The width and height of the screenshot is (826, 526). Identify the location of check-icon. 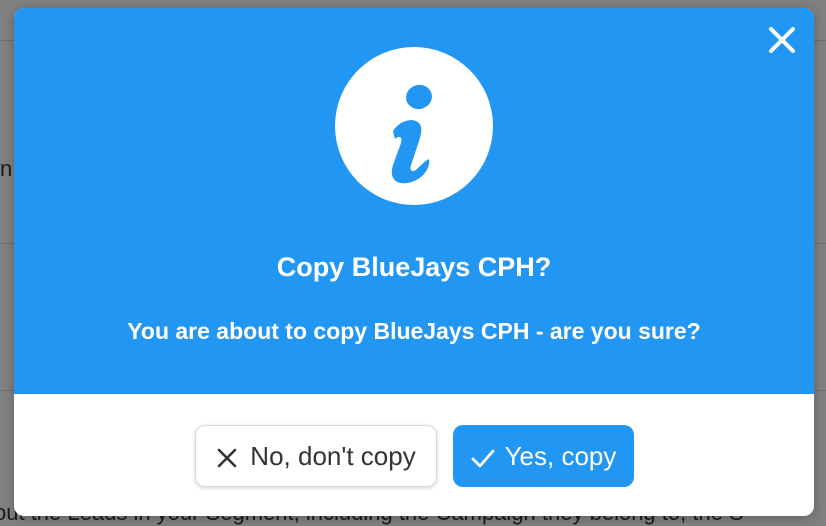
(482, 456).